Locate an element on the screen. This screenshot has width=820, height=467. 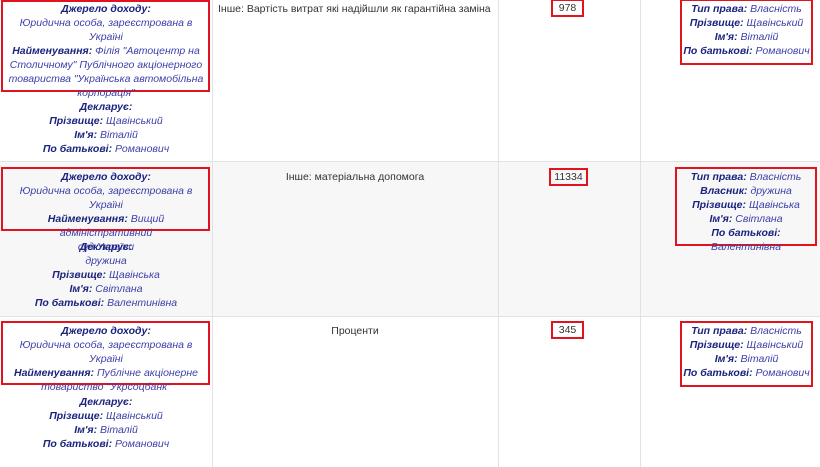
declarant-patronymic: Валентинівна is located at coordinates (142, 303).